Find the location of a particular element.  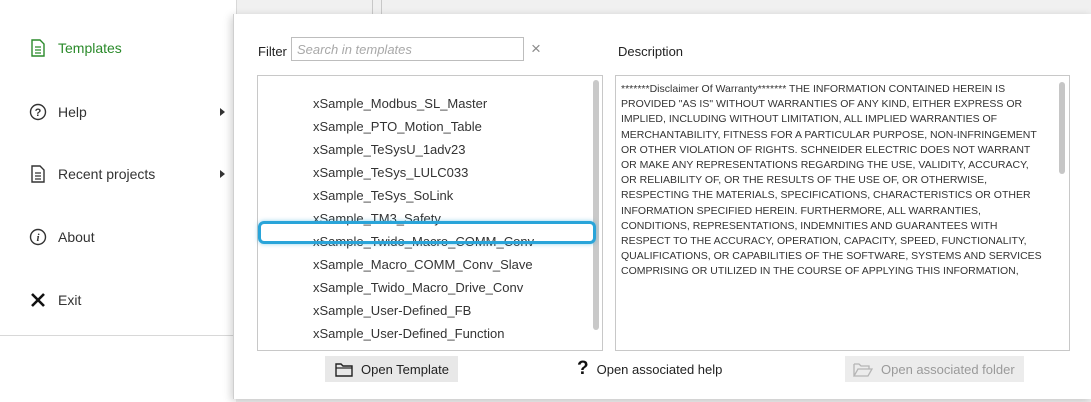

svg-text: i is located at coordinates (38, 238).